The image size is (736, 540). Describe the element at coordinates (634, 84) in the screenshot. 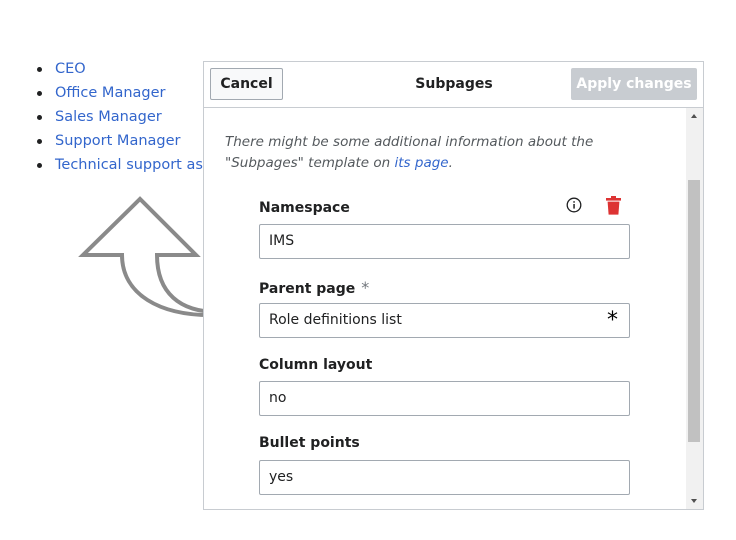

I see `apply-changes-button: Apply changes` at that location.